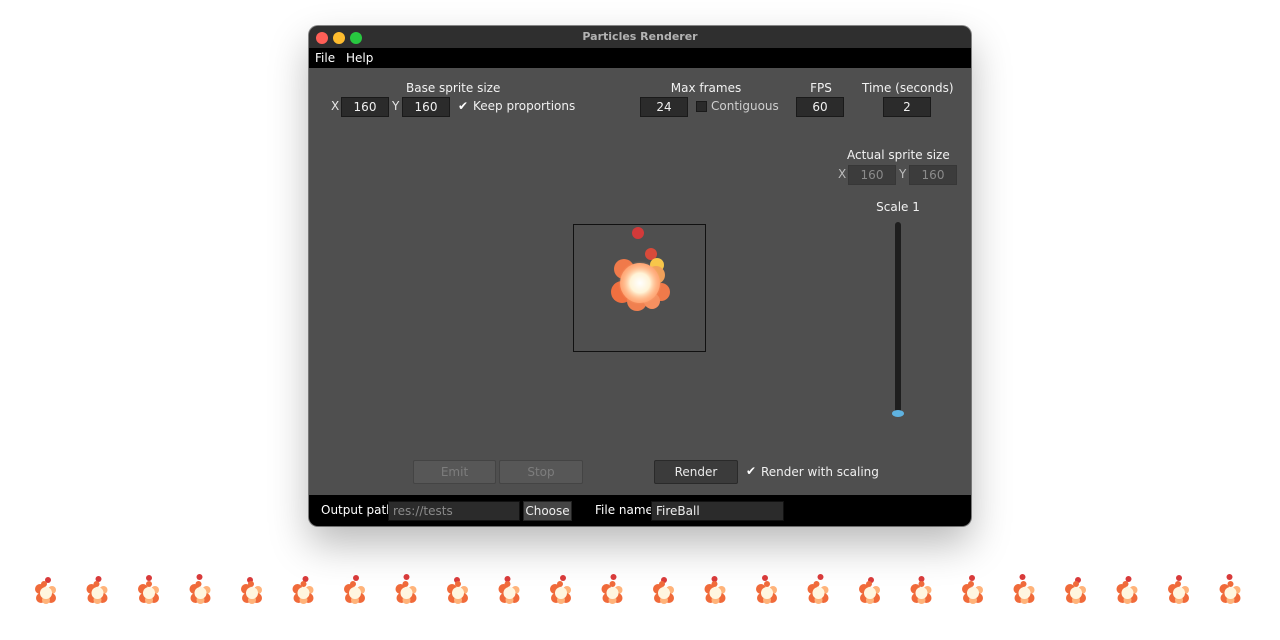  Describe the element at coordinates (624, 510) in the screenshot. I see `file-name-label: File name` at that location.